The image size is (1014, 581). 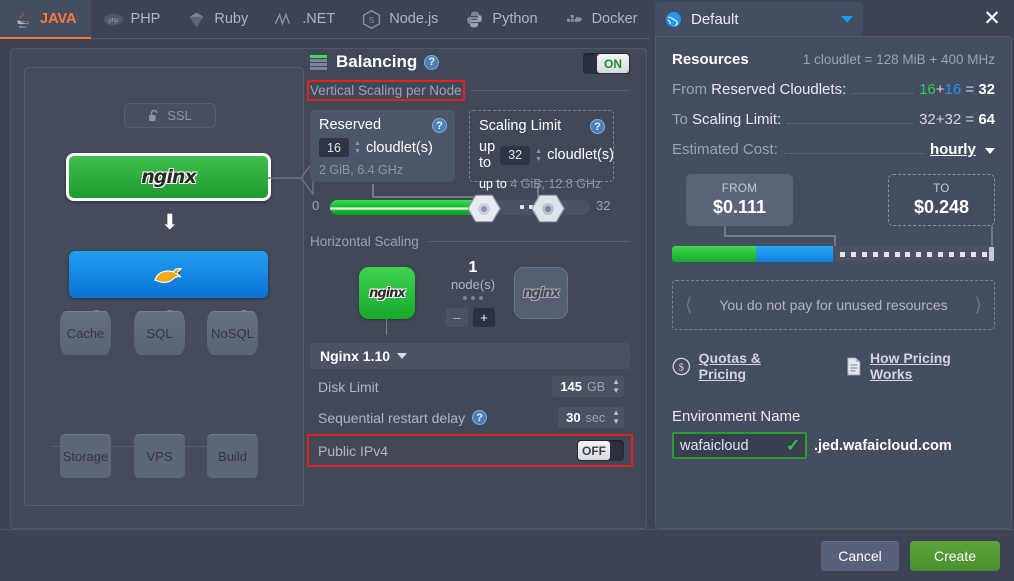 I want to click on slider-handle-reserved, so click(x=484, y=207).